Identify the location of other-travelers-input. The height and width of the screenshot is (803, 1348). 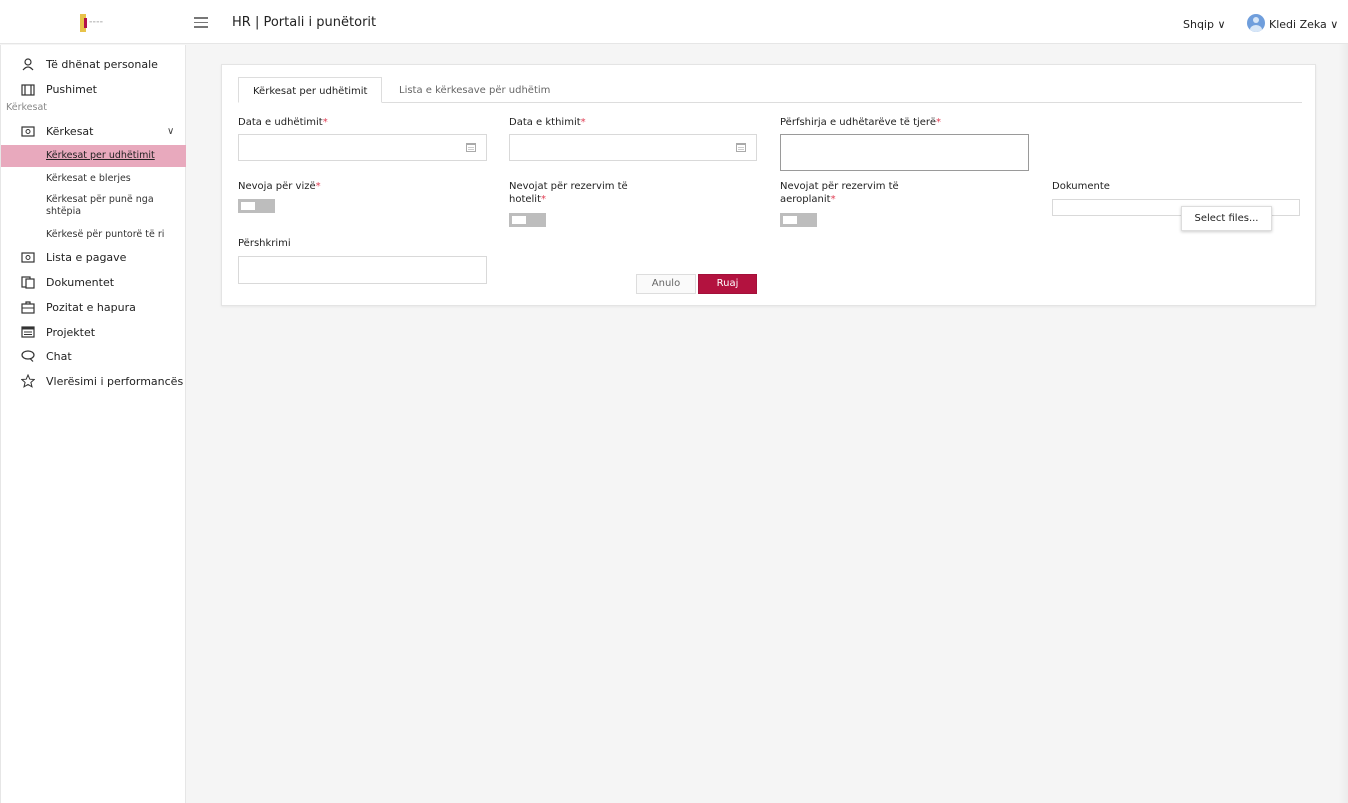
(904, 152).